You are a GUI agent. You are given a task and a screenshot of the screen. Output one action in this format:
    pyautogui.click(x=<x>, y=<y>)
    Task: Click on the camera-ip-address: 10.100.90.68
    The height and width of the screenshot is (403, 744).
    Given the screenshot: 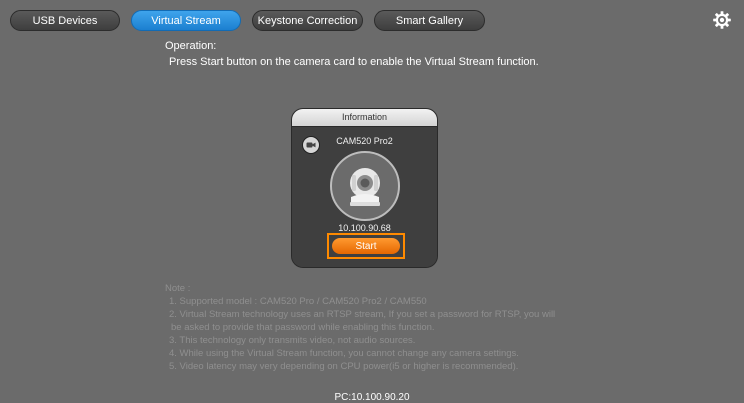 What is the action you would take?
    pyautogui.click(x=364, y=228)
    